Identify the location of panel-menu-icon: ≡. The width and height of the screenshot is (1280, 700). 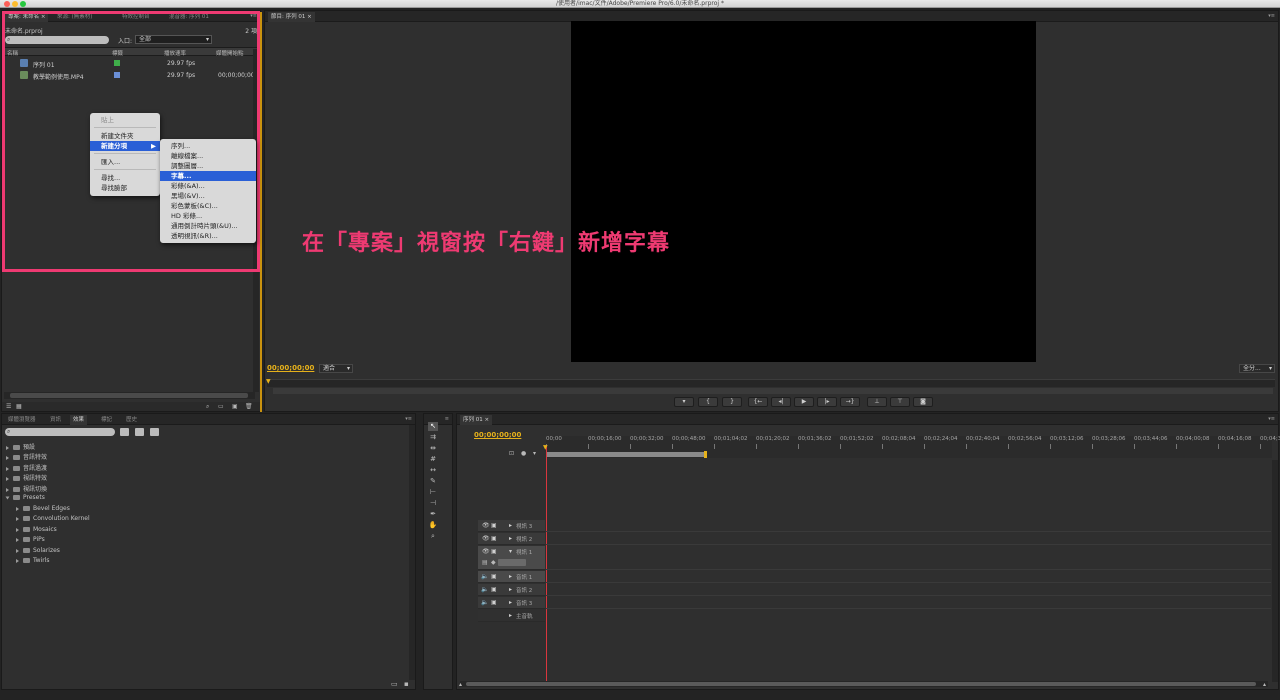
(447, 419).